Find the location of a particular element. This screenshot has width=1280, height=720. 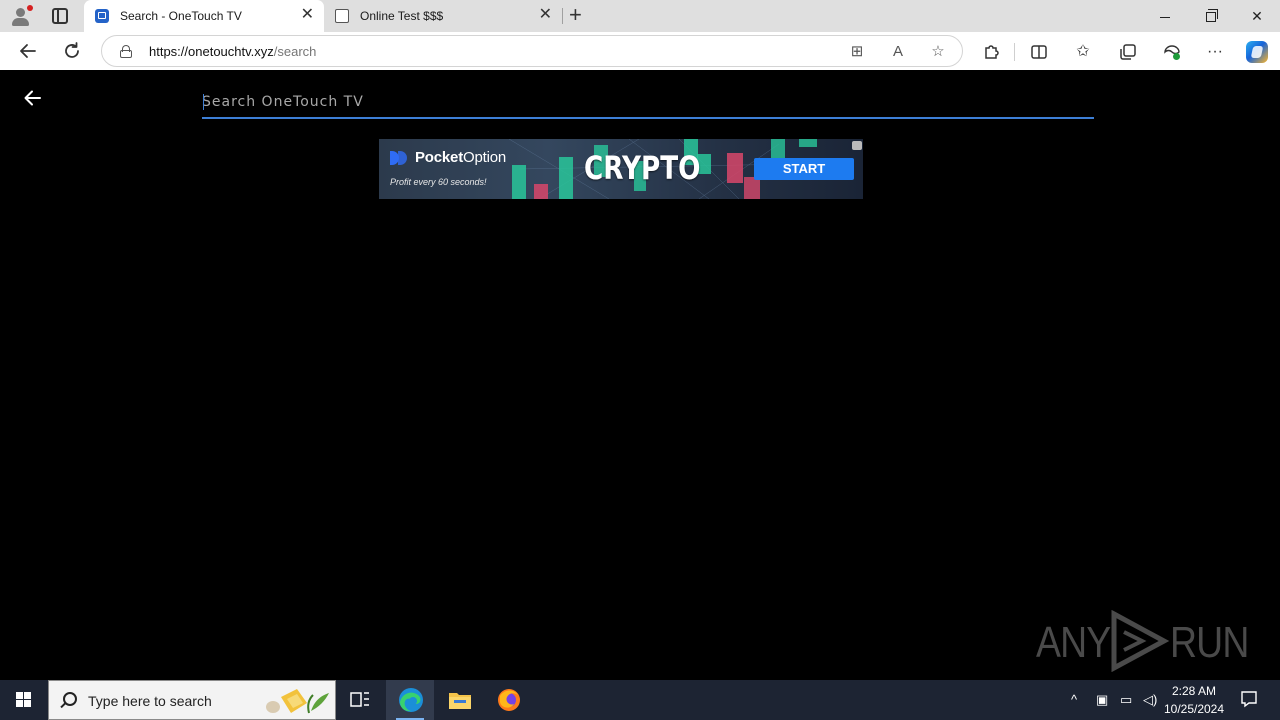

back-button is located at coordinates (28, 51).